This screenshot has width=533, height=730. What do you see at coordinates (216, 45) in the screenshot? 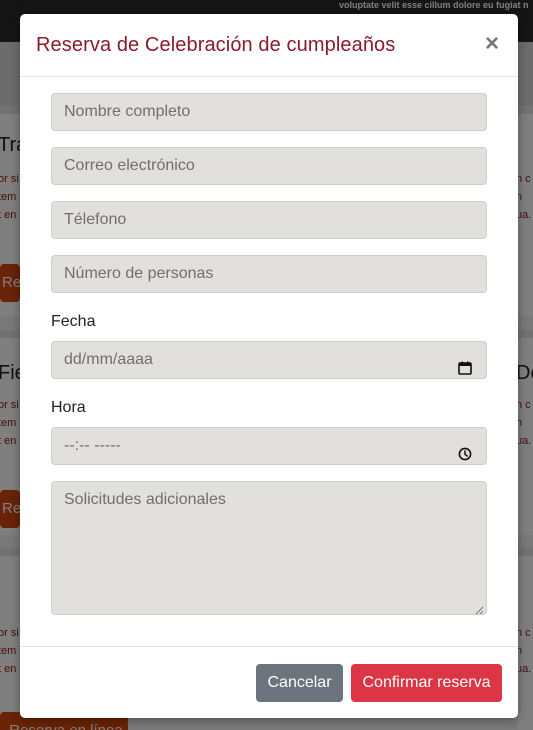
I see `modal-title: Reserva de Celebración de cumpleaños` at bounding box center [216, 45].